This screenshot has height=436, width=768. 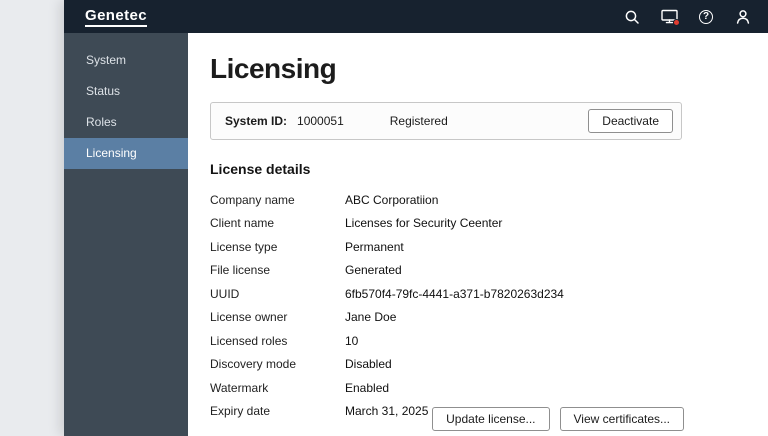 I want to click on help-glyph: ?, so click(x=706, y=16).